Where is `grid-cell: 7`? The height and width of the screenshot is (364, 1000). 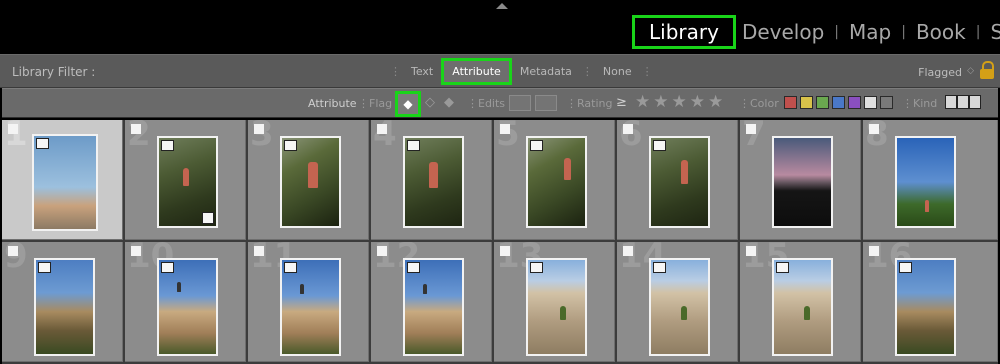 grid-cell: 7 is located at coordinates (800, 180).